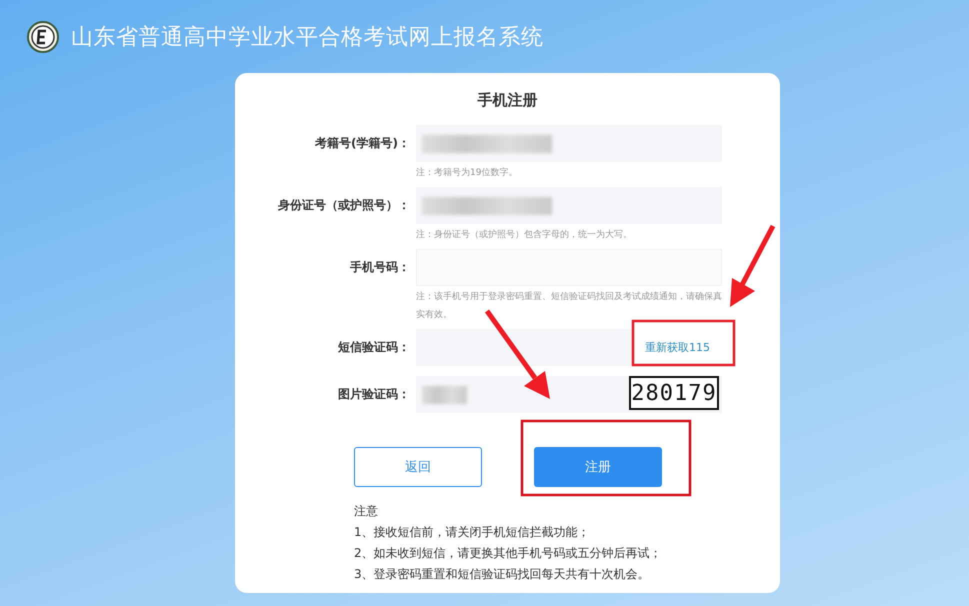  I want to click on field-label: 短信验证码：, so click(374, 347).